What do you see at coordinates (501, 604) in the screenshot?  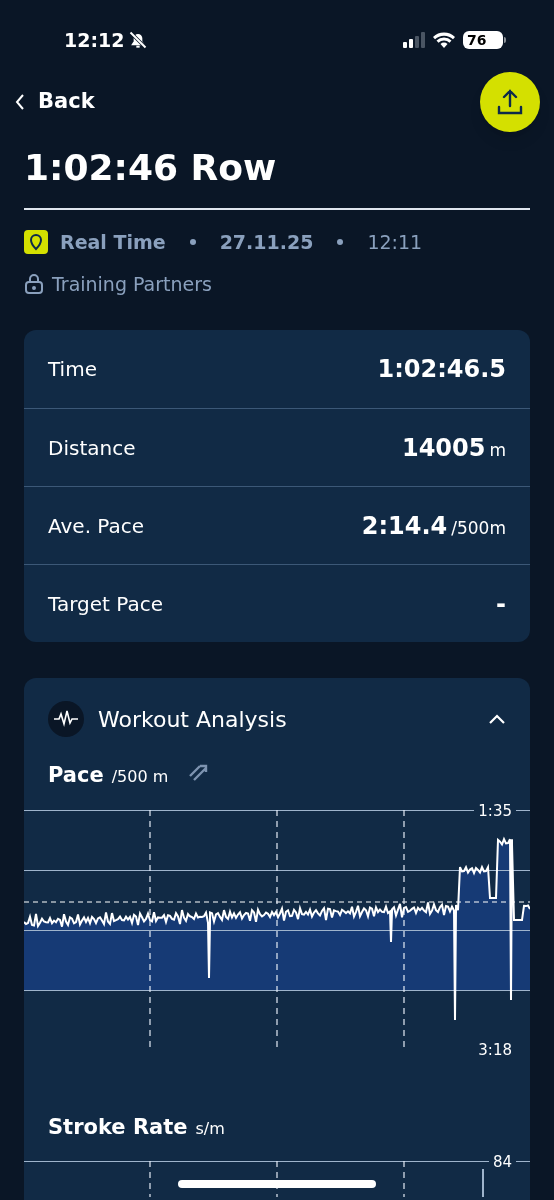 I see `stat-value: -` at bounding box center [501, 604].